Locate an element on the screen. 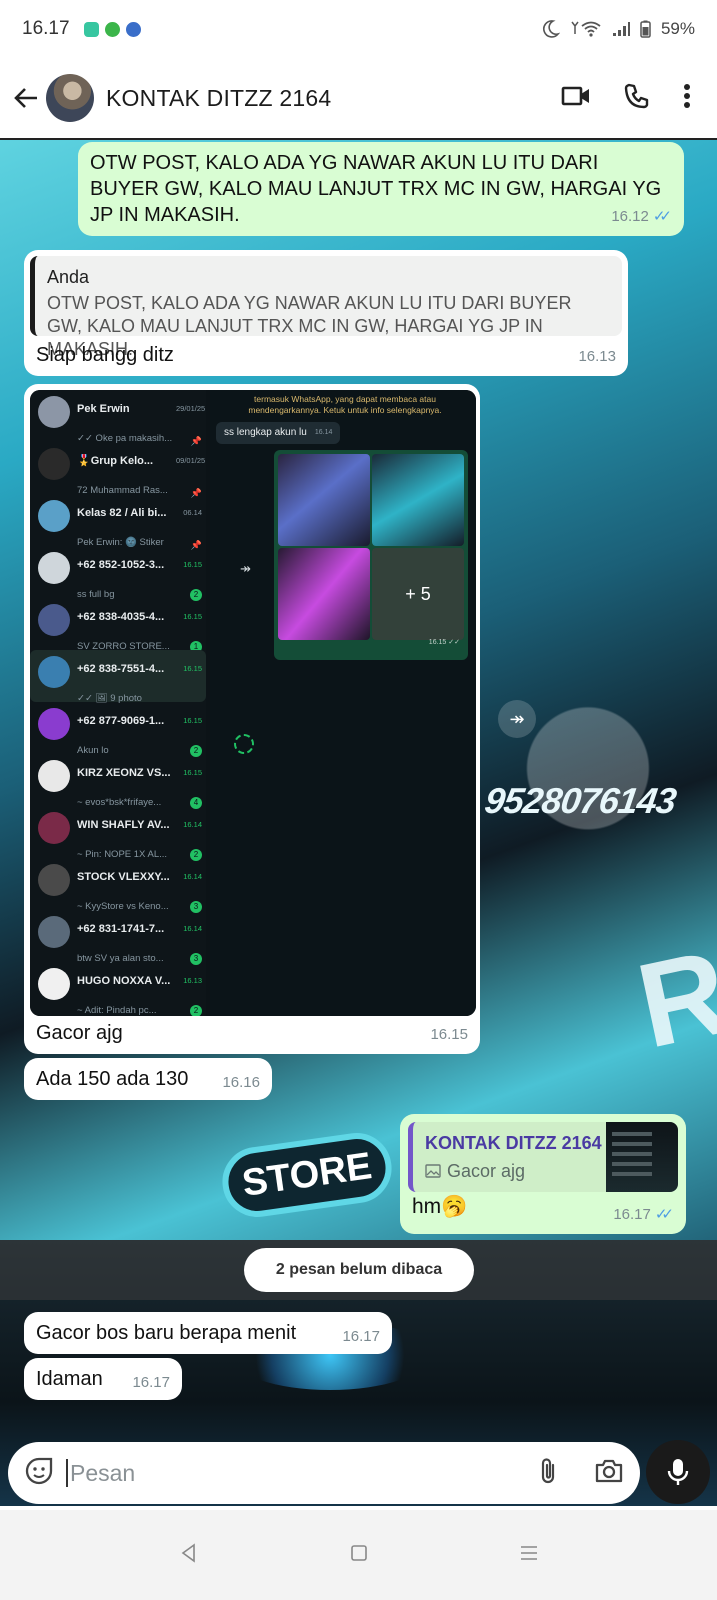  arrow-left-icon is located at coordinates (25, 98).